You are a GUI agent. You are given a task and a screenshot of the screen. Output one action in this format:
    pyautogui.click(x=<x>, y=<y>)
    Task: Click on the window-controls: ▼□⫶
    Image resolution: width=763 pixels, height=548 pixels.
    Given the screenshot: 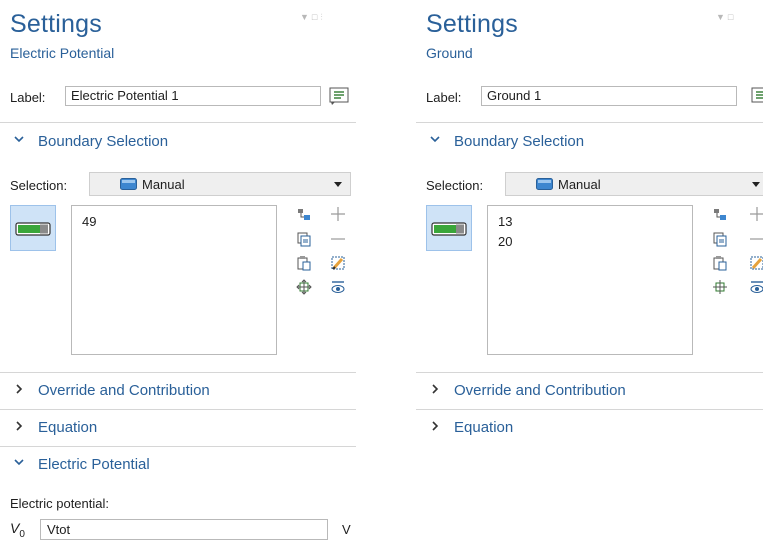 What is the action you would take?
    pyautogui.click(x=313, y=17)
    